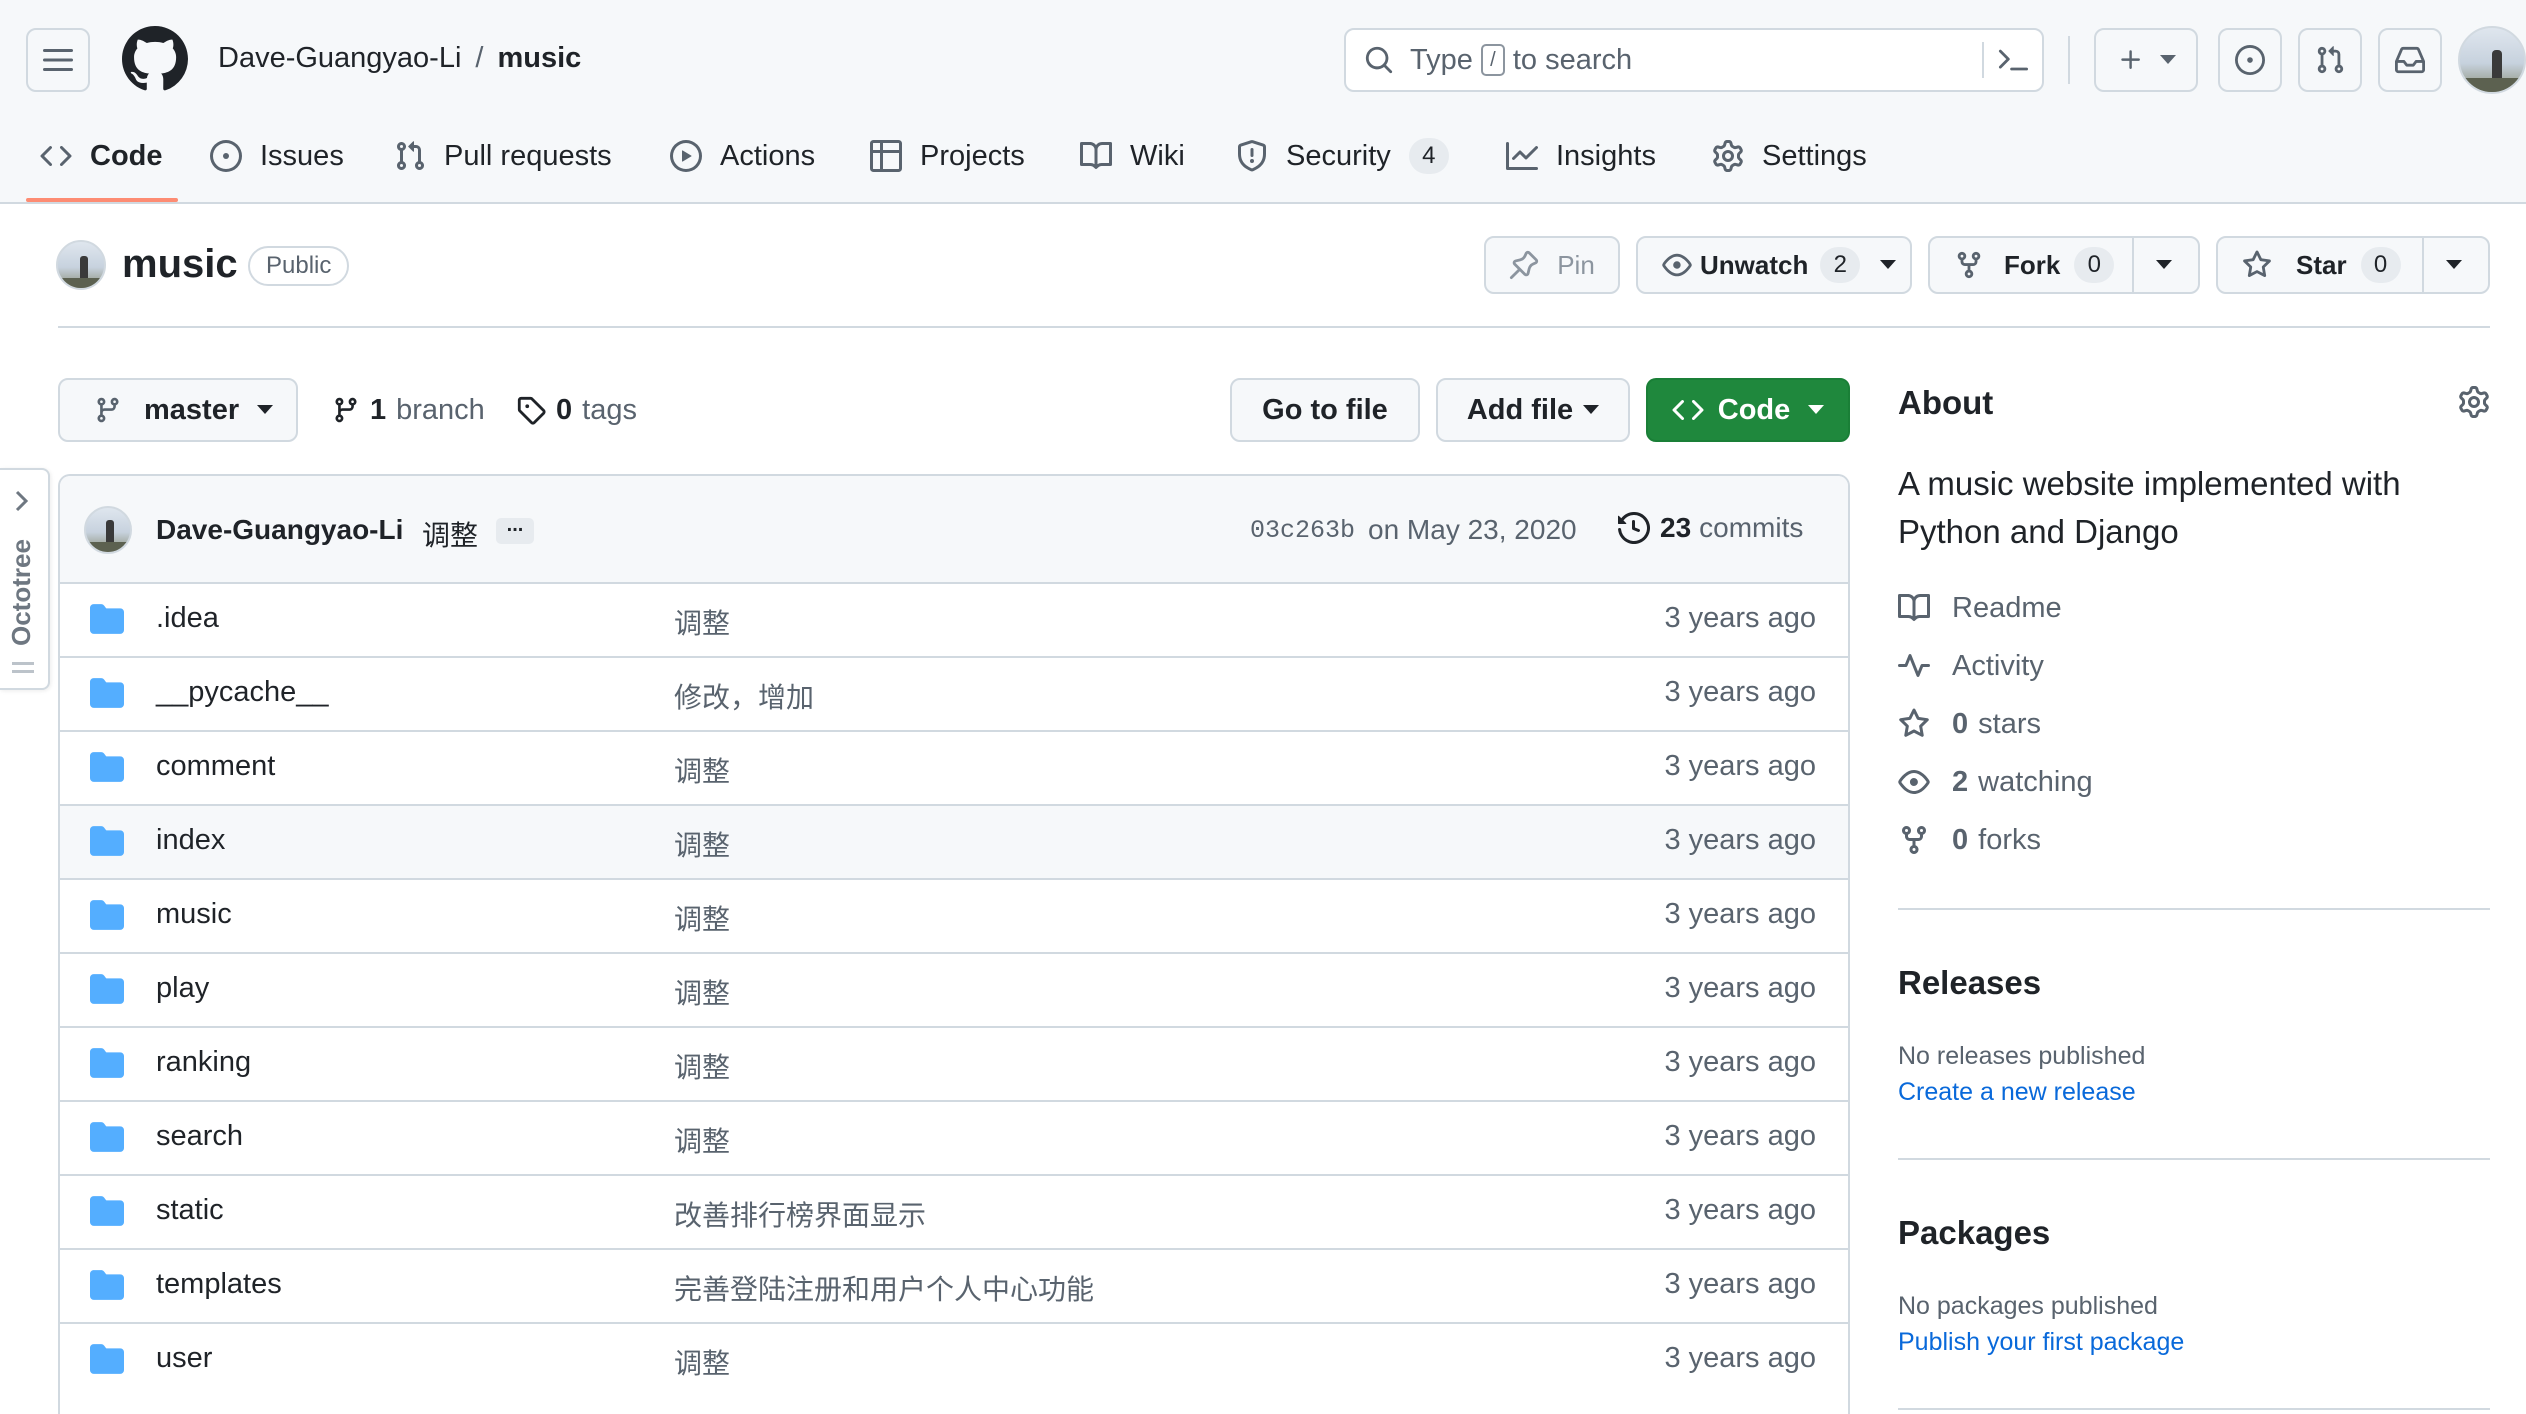 The height and width of the screenshot is (1414, 2526). Describe the element at coordinates (1754, 409) in the screenshot. I see `code-button-label: Code` at that location.